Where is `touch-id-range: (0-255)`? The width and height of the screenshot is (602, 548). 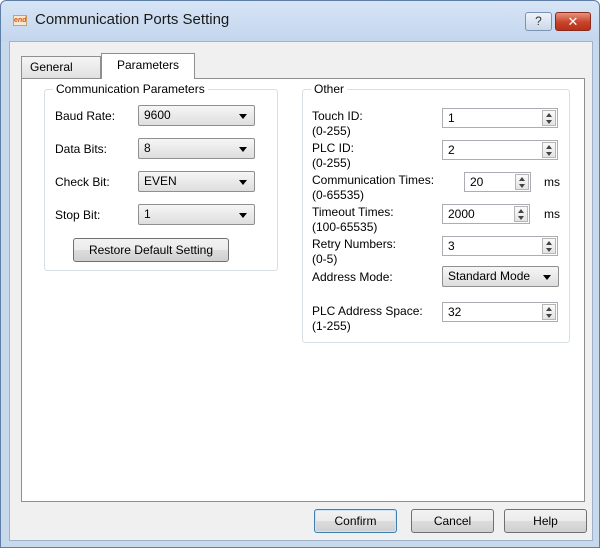
touch-id-range: (0-255) is located at coordinates (331, 131).